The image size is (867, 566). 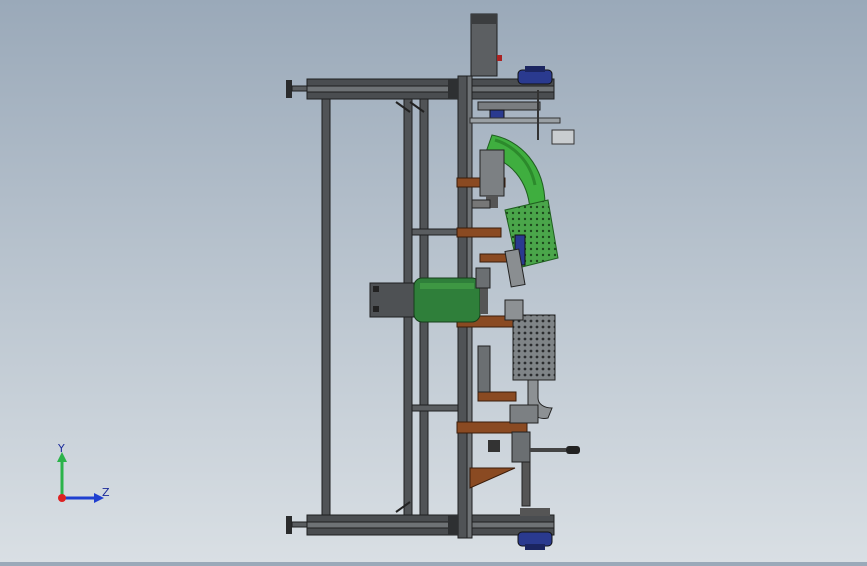 I want to click on coordinate-triad: Y Z, so click(x=85, y=475).